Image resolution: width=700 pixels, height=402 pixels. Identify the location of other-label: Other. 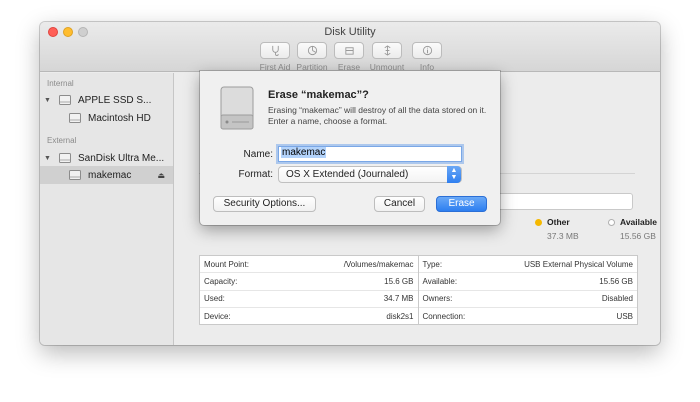
(558, 222).